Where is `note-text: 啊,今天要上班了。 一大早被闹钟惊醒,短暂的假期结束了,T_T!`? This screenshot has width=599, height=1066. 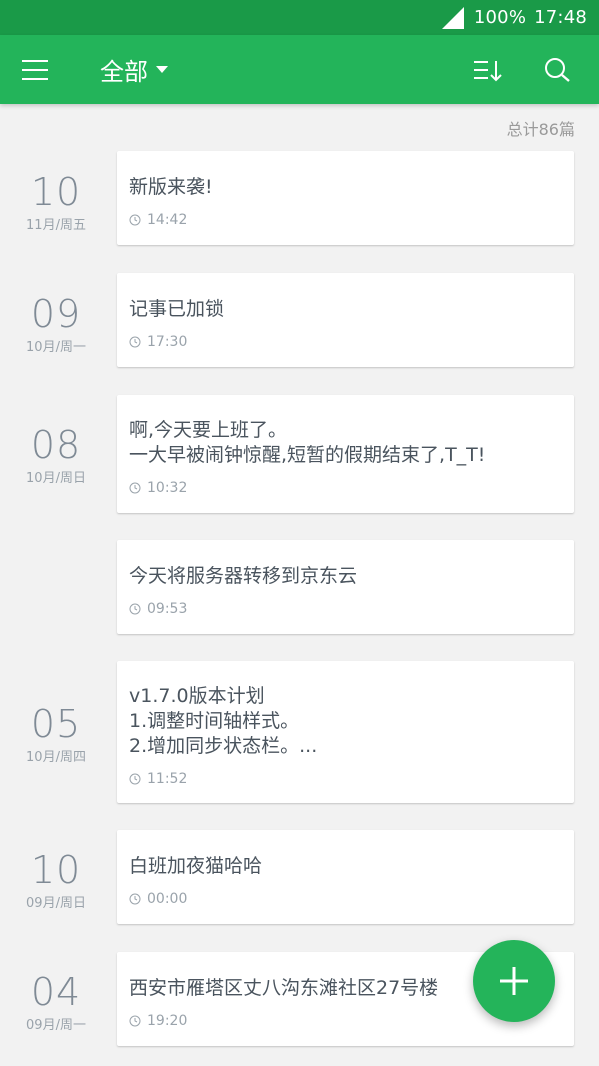 note-text: 啊,今天要上班了。 一大早被闹钟惊醒,短暂的假期结束了,T_T! is located at coordinates (307, 442).